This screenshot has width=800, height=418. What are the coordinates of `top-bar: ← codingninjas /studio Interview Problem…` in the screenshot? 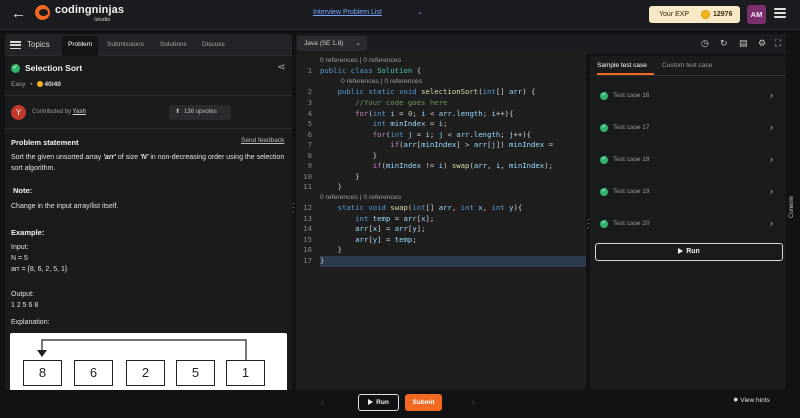 It's located at (400, 15).